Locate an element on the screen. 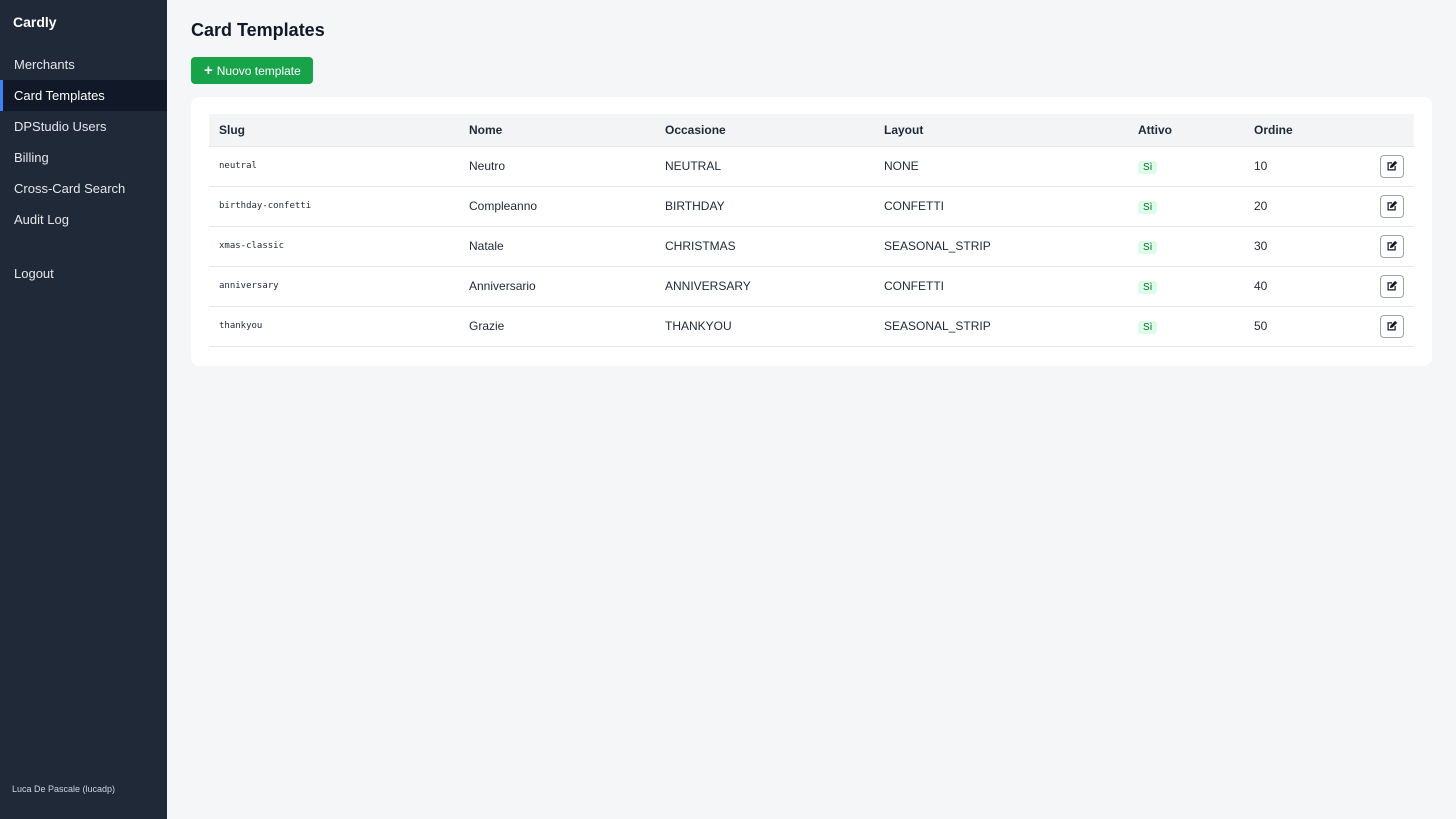 This screenshot has width=1456, height=819. cell-nome: Natale is located at coordinates (557, 246).